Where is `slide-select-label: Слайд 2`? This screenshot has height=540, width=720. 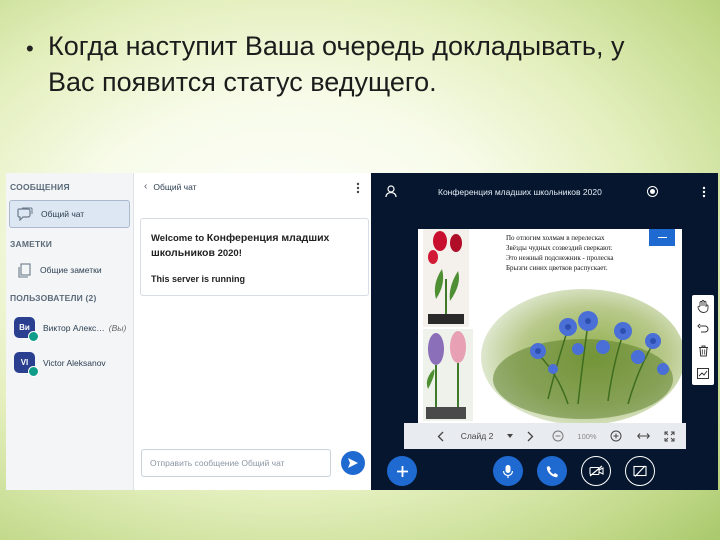 slide-select-label: Слайд 2 is located at coordinates (477, 436).